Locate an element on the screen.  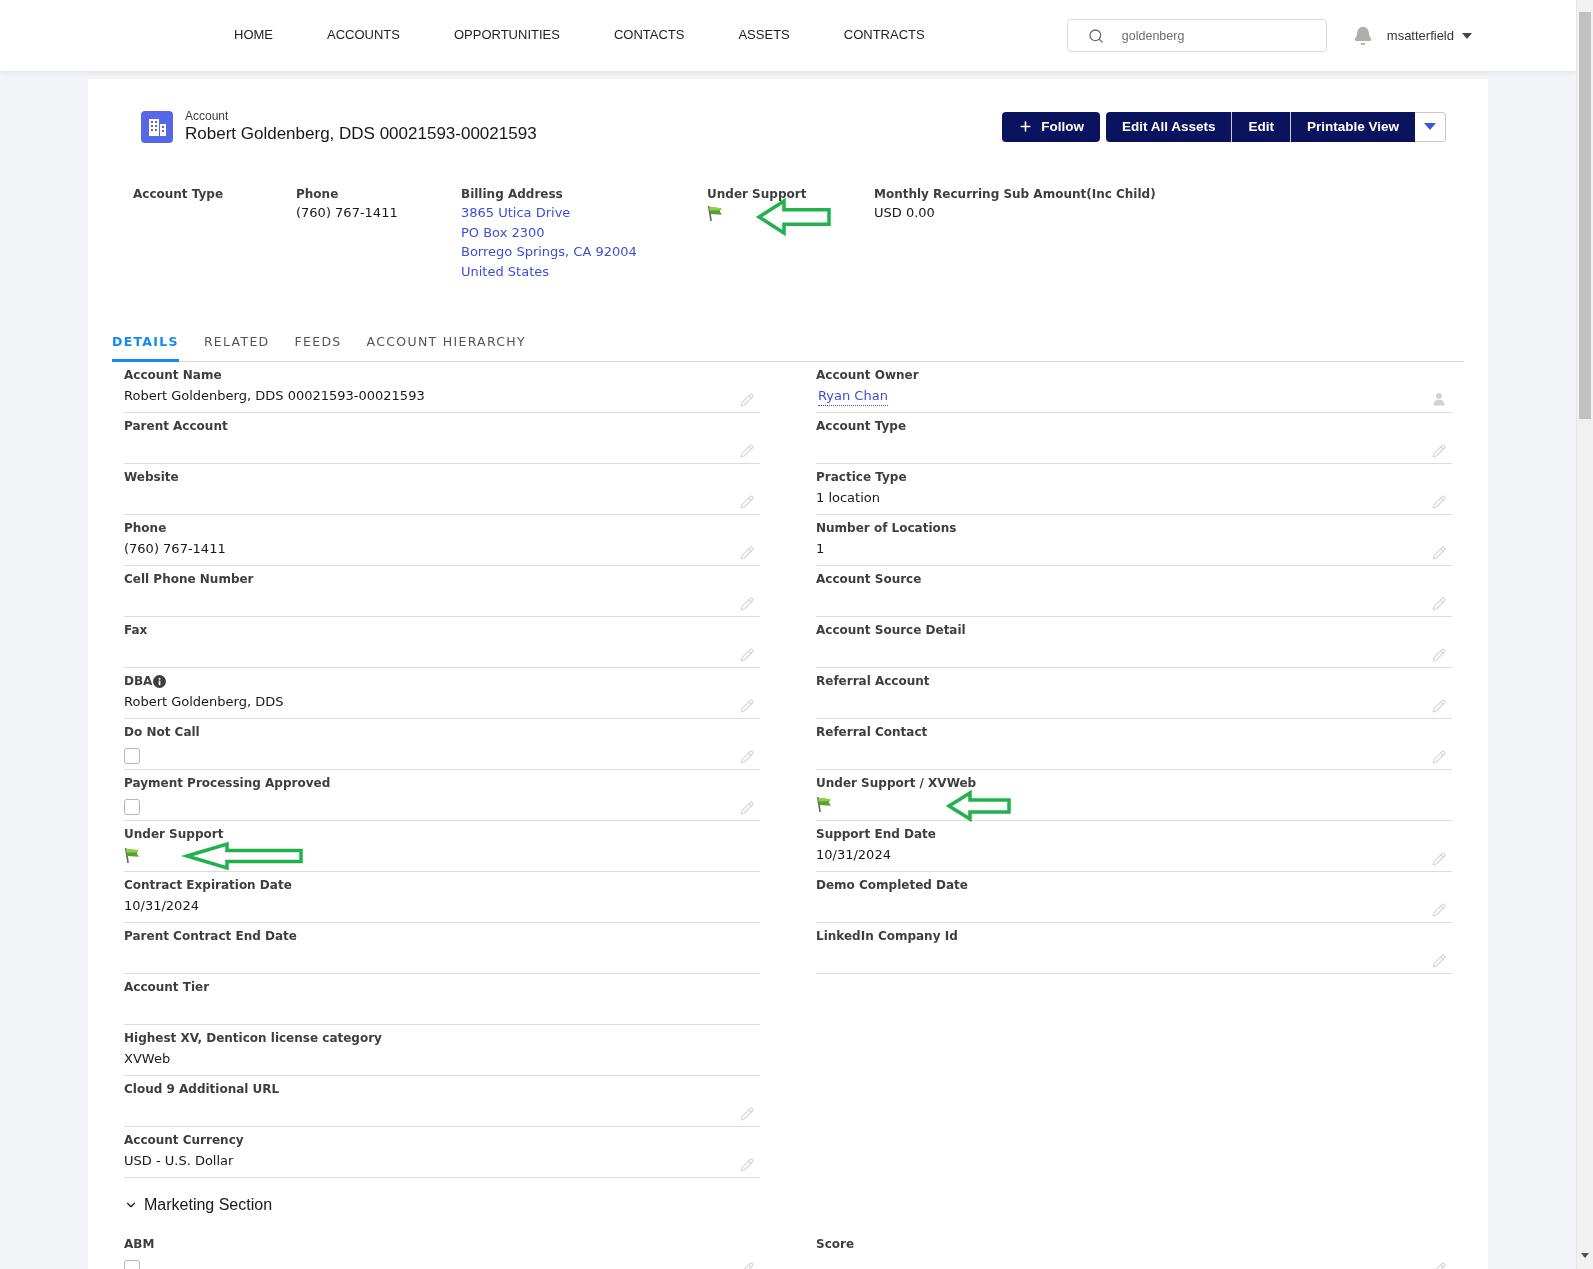
scroll-down-icon is located at coordinates (1585, 1255).